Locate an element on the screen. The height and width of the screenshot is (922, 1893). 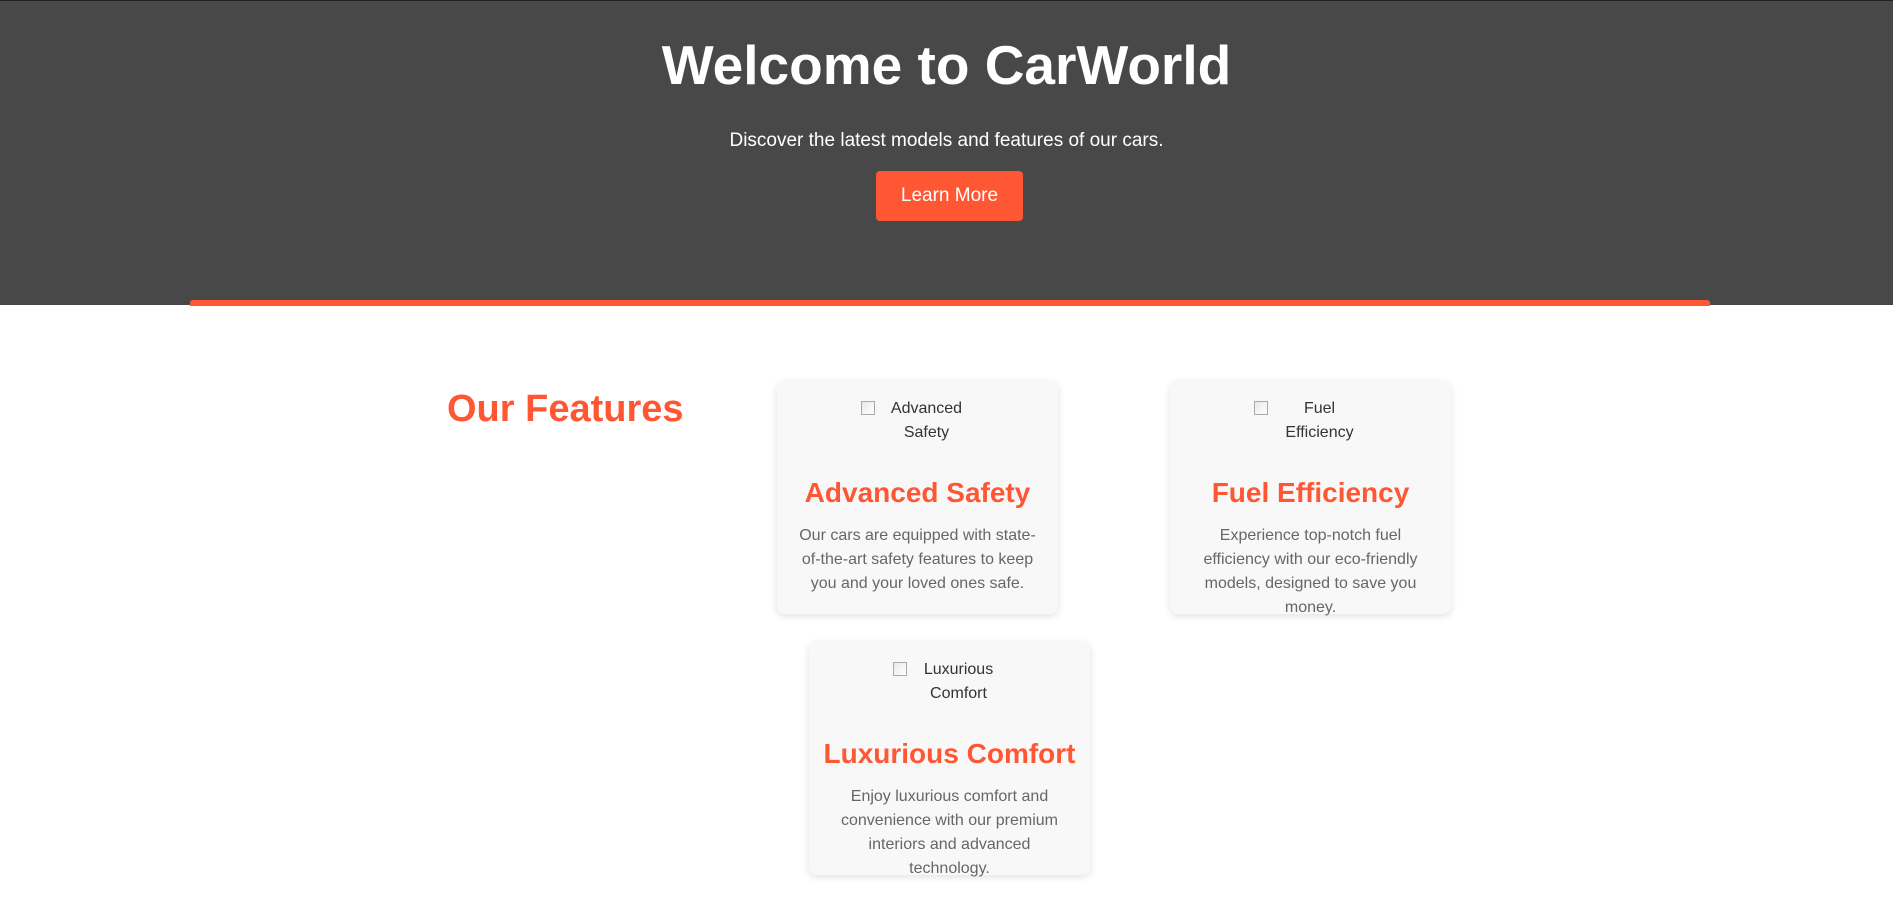
feature-image-alt: Advanced Safety is located at coordinates (926, 420).